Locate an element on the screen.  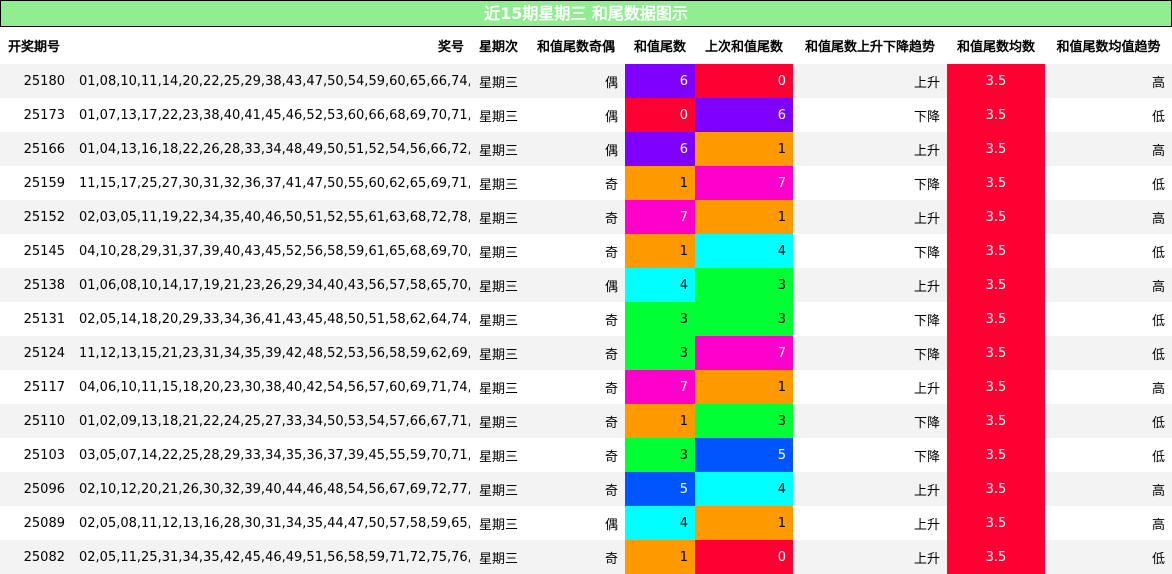
header-tail: 和值尾数 is located at coordinates (660, 45).